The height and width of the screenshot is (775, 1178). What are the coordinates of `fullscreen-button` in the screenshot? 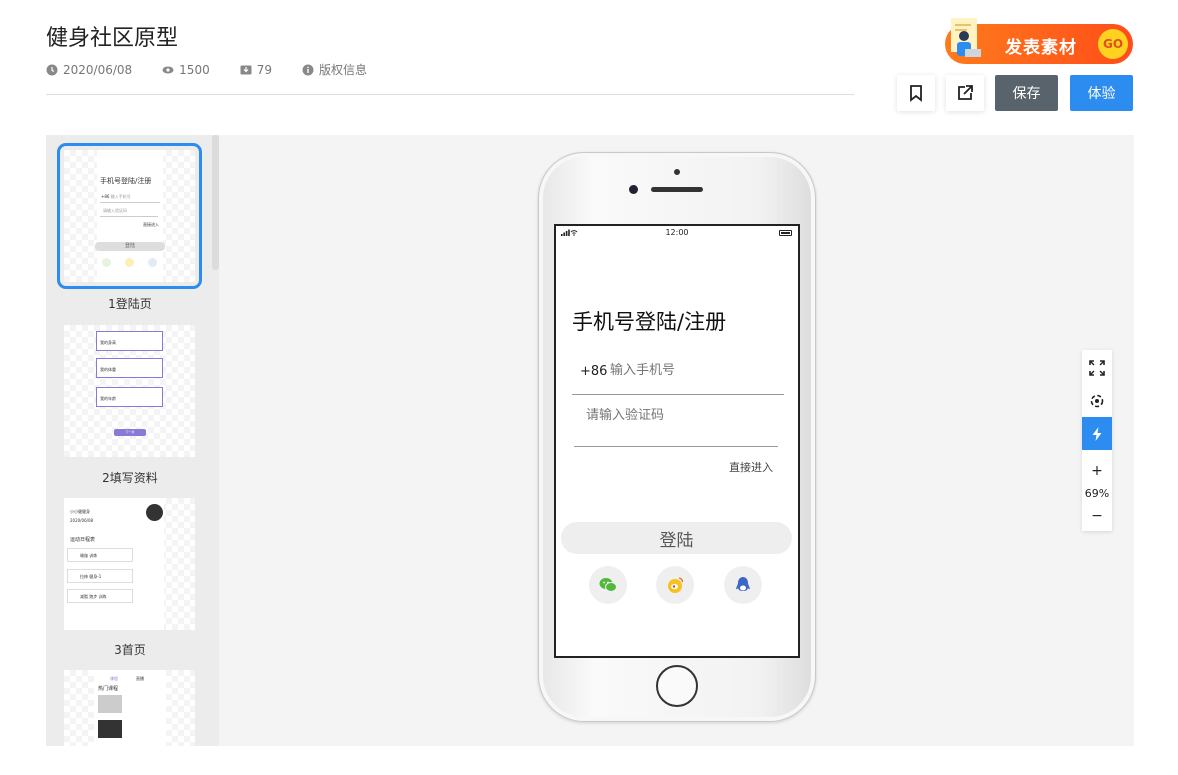 It's located at (1097, 367).